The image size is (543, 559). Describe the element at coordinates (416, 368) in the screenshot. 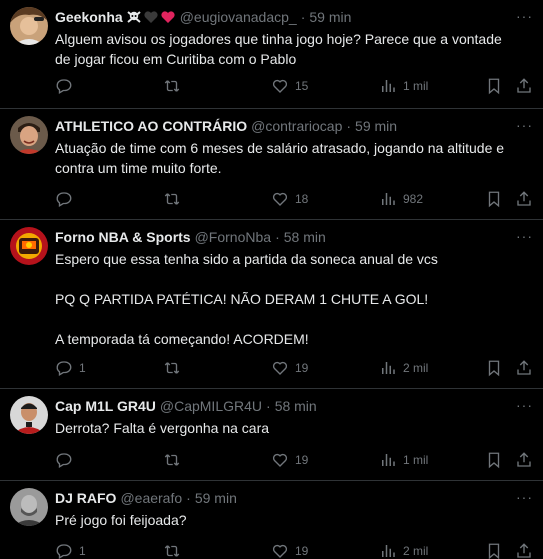

I see `views-count: 2 mil` at that location.